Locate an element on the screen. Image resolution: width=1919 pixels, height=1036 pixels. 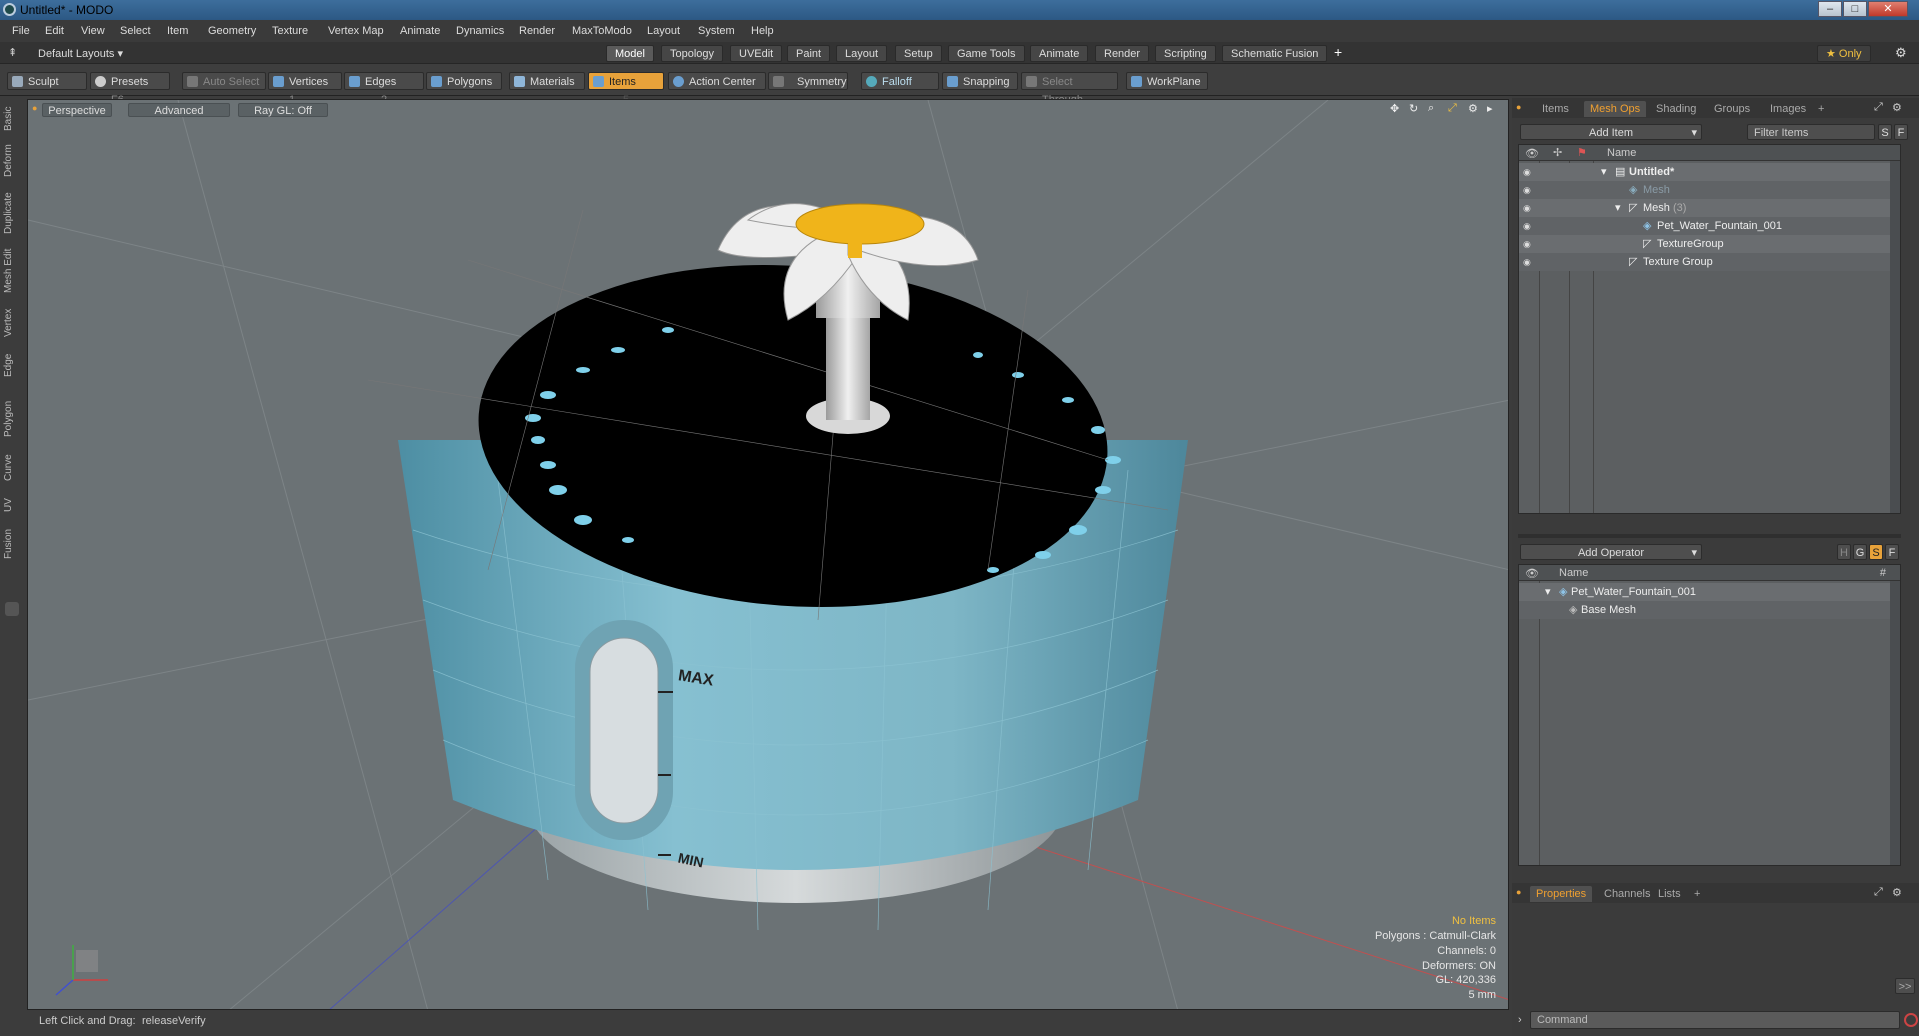
menu-dynamics: Dynamics is located at coordinates (480, 31).